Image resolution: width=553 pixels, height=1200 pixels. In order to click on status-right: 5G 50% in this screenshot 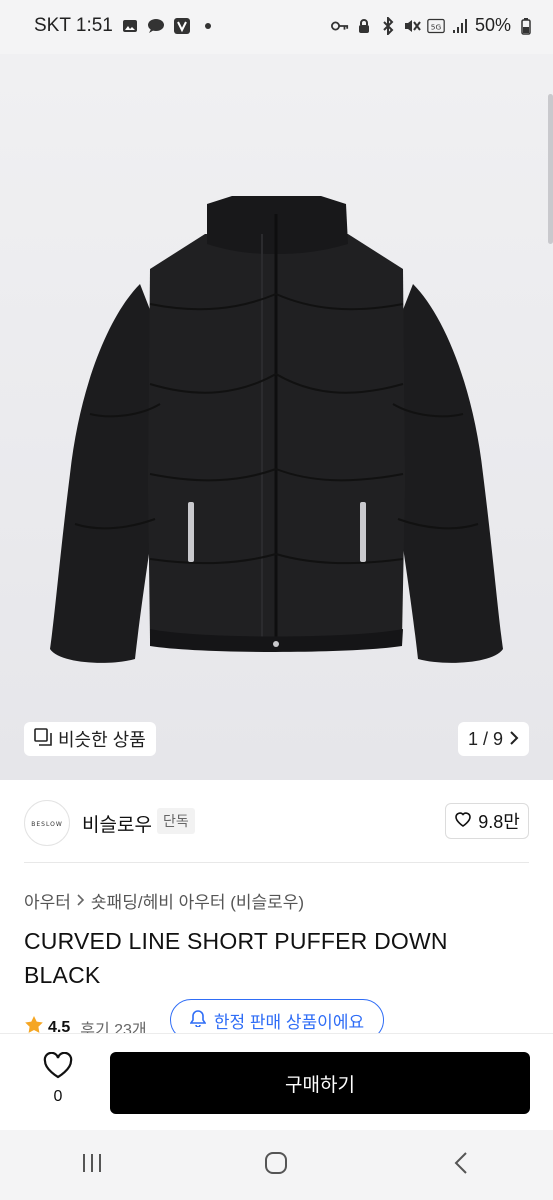, I will do `click(432, 25)`.